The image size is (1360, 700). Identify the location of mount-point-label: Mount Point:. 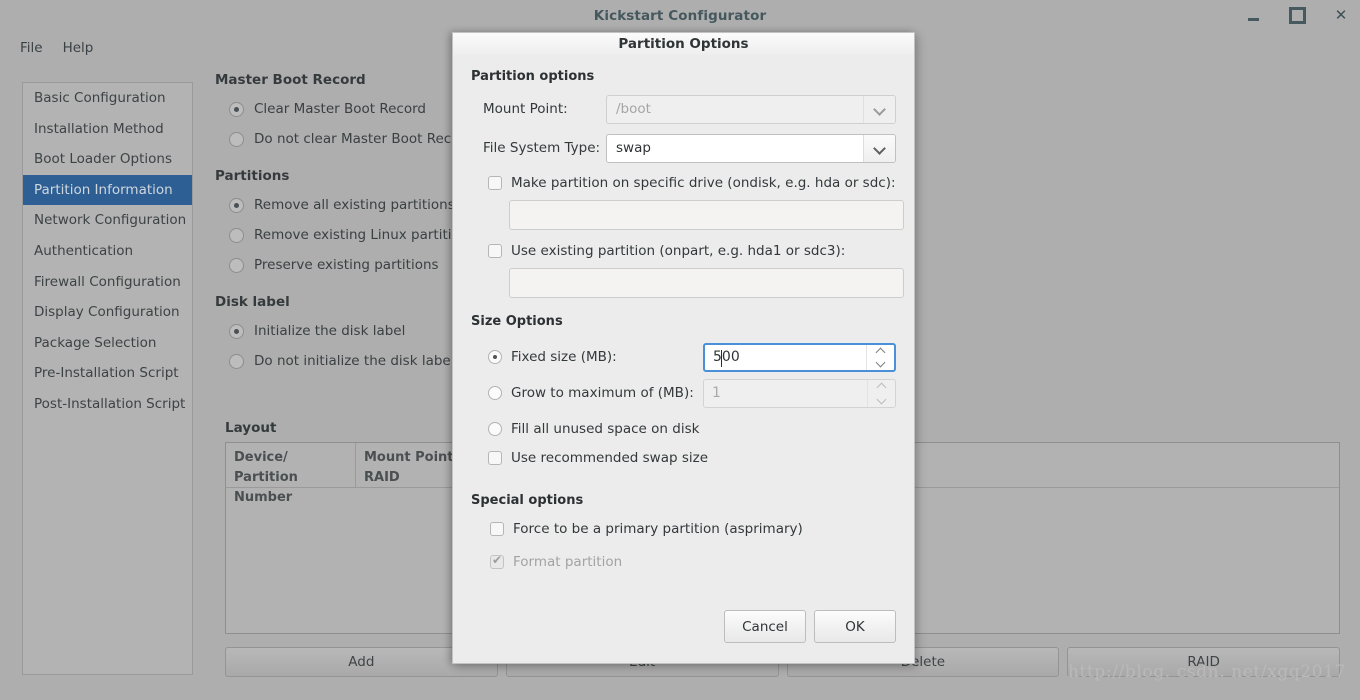
(525, 109).